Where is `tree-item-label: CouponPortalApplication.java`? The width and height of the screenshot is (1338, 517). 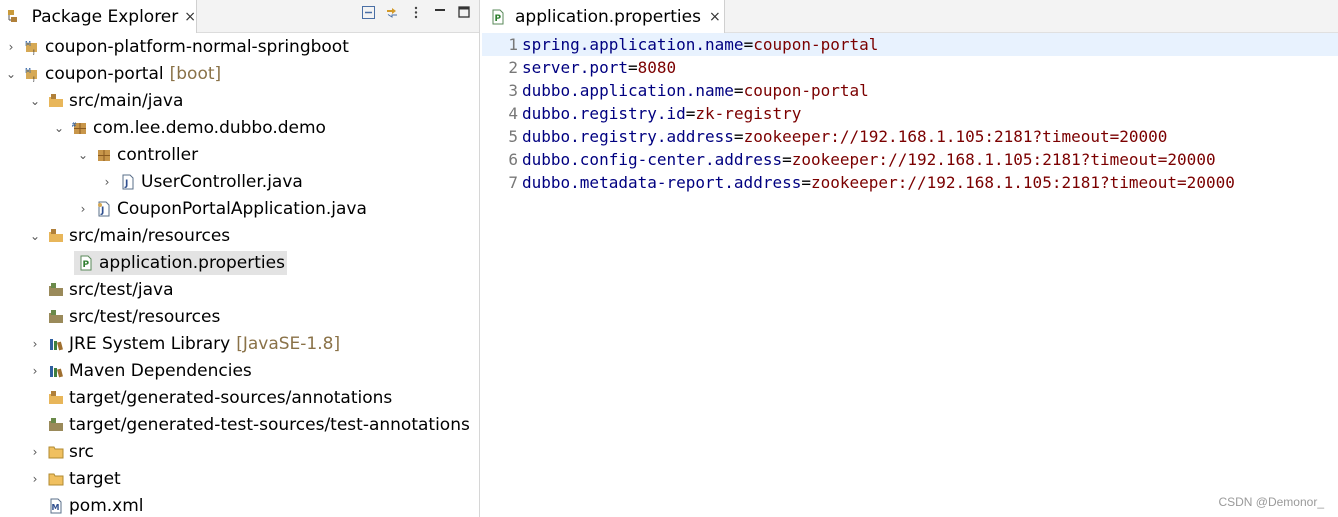
tree-item-label: CouponPortalApplication.java is located at coordinates (242, 208).